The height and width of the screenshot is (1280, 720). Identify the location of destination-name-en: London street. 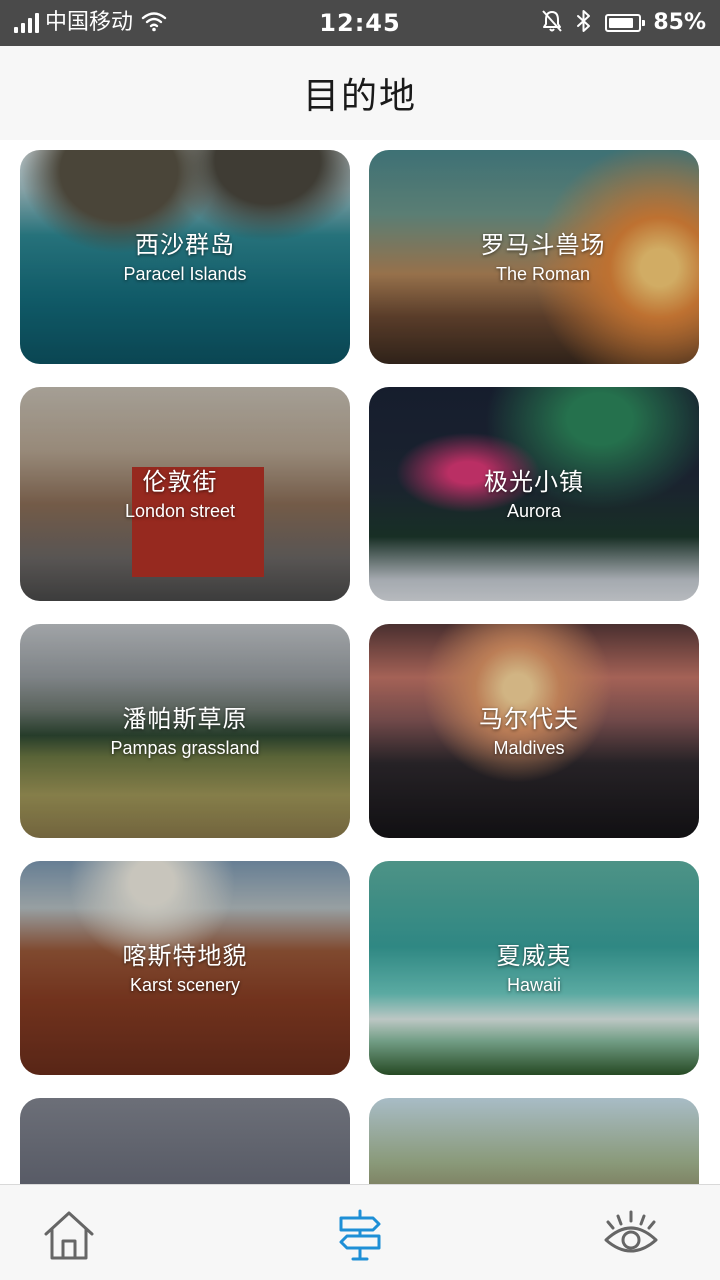
(180, 511).